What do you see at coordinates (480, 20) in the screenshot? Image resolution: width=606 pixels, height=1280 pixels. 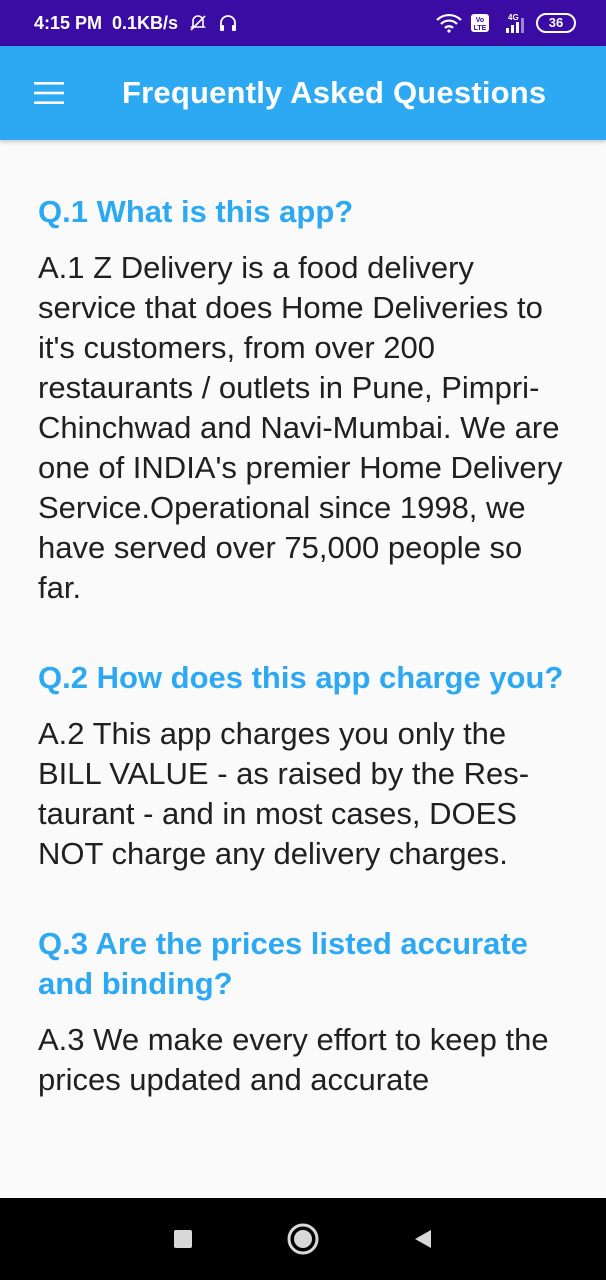 I see `svg-text: Vo` at bounding box center [480, 20].